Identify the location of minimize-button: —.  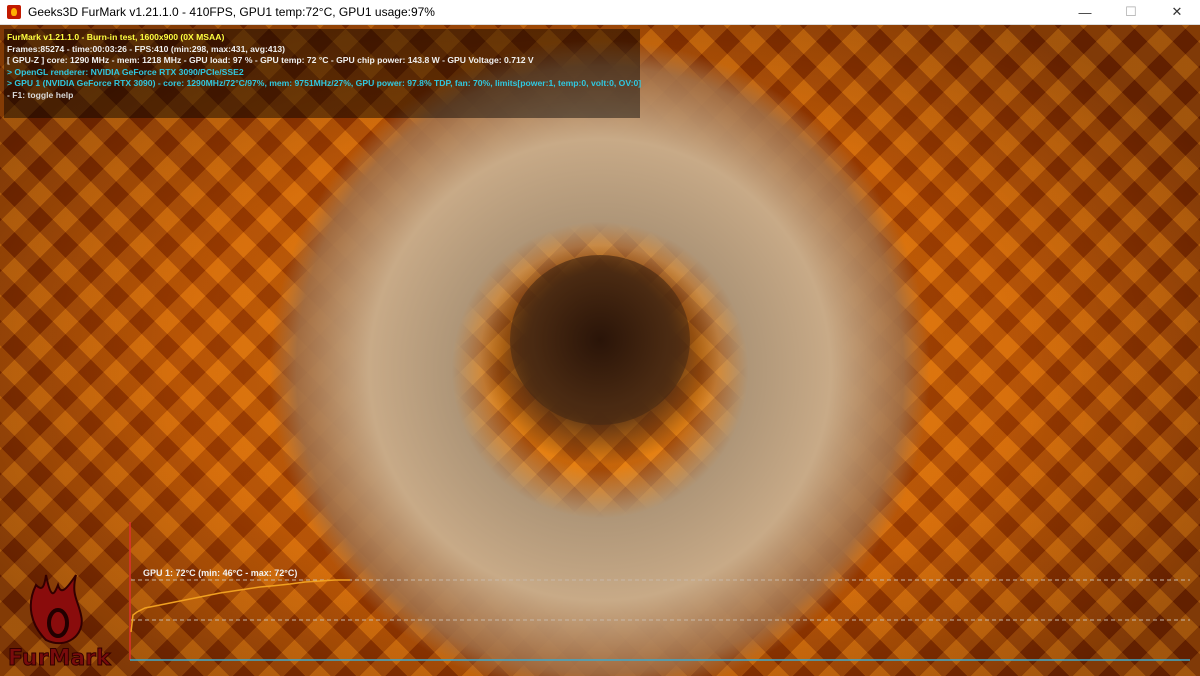
(1085, 12).